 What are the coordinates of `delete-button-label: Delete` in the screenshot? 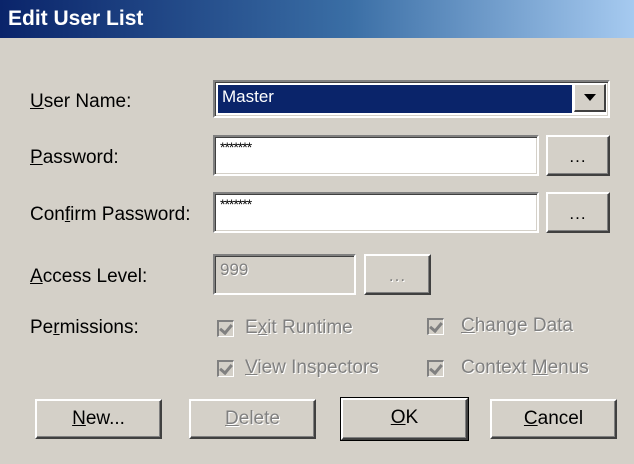 It's located at (252, 418).